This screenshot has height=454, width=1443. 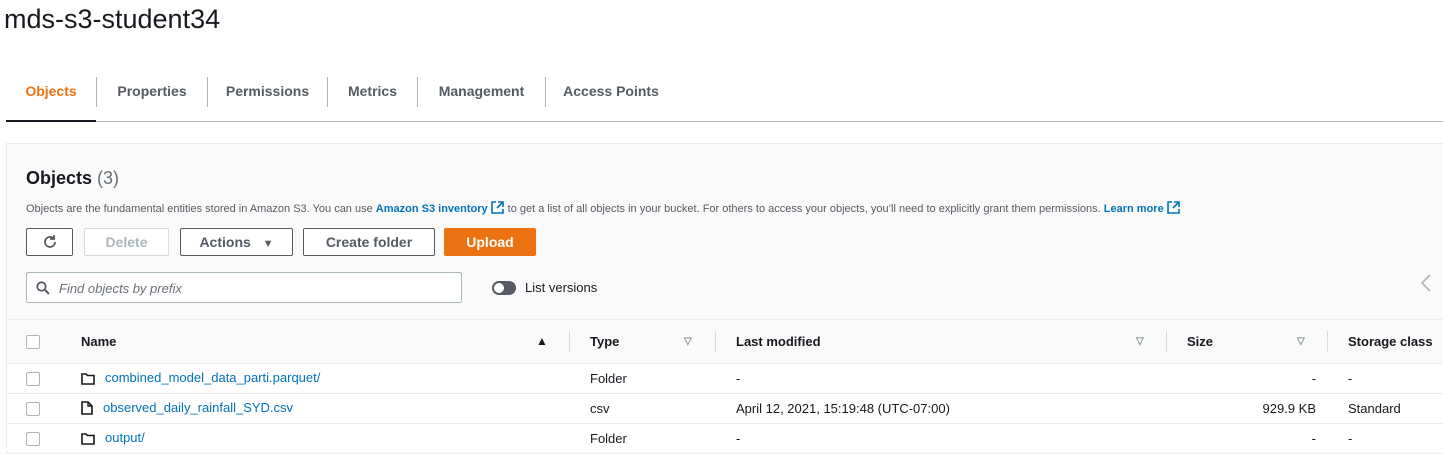 What do you see at coordinates (372, 91) in the screenshot?
I see `tab-metrics: Metrics` at bounding box center [372, 91].